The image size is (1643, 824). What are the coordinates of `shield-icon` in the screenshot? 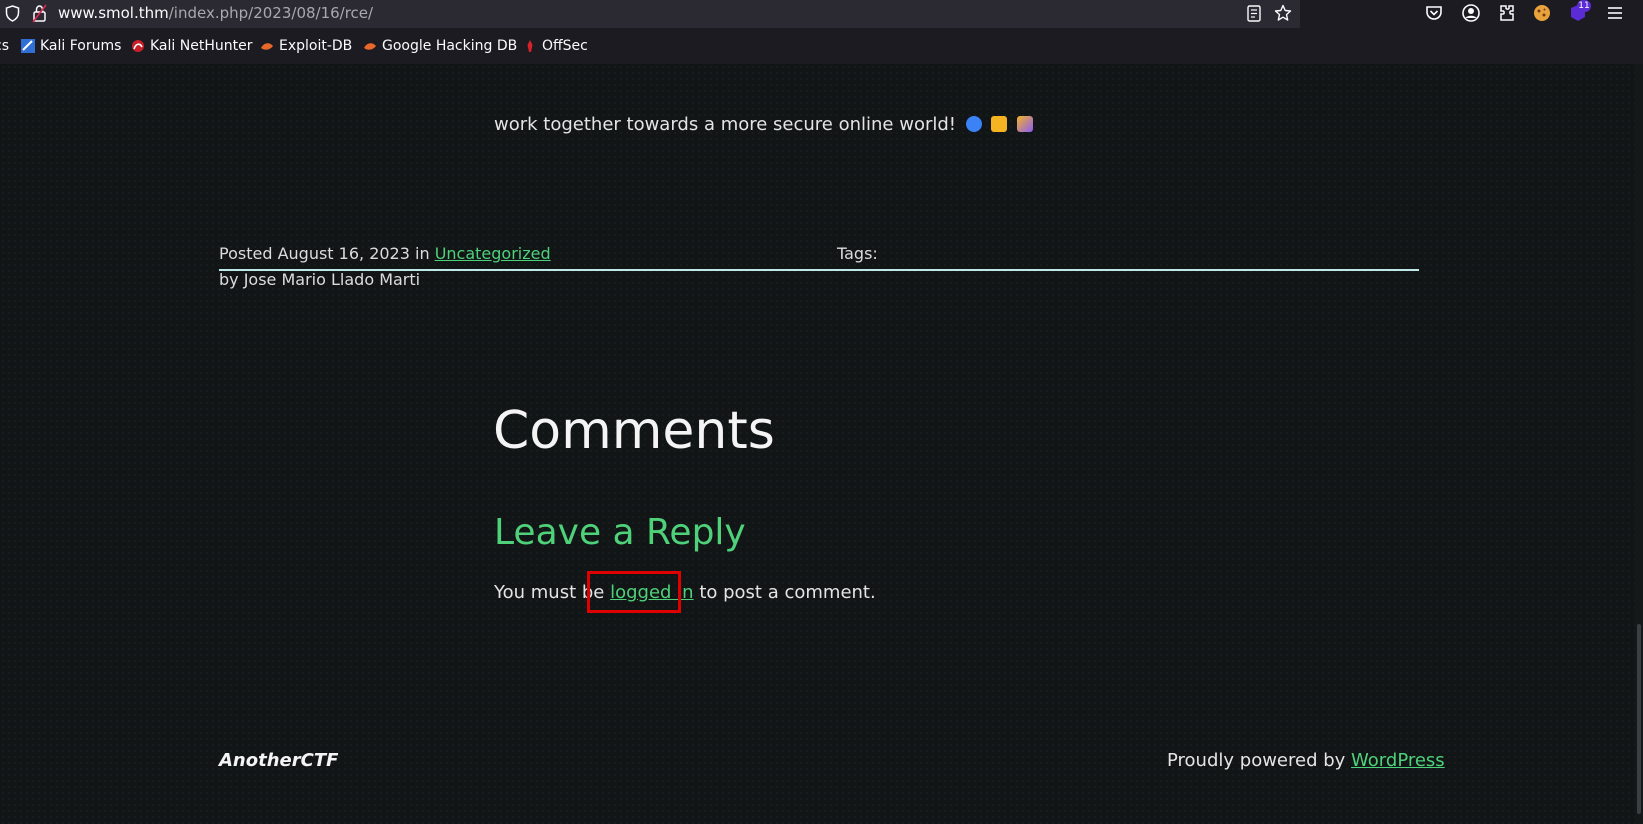 It's located at (12, 13).